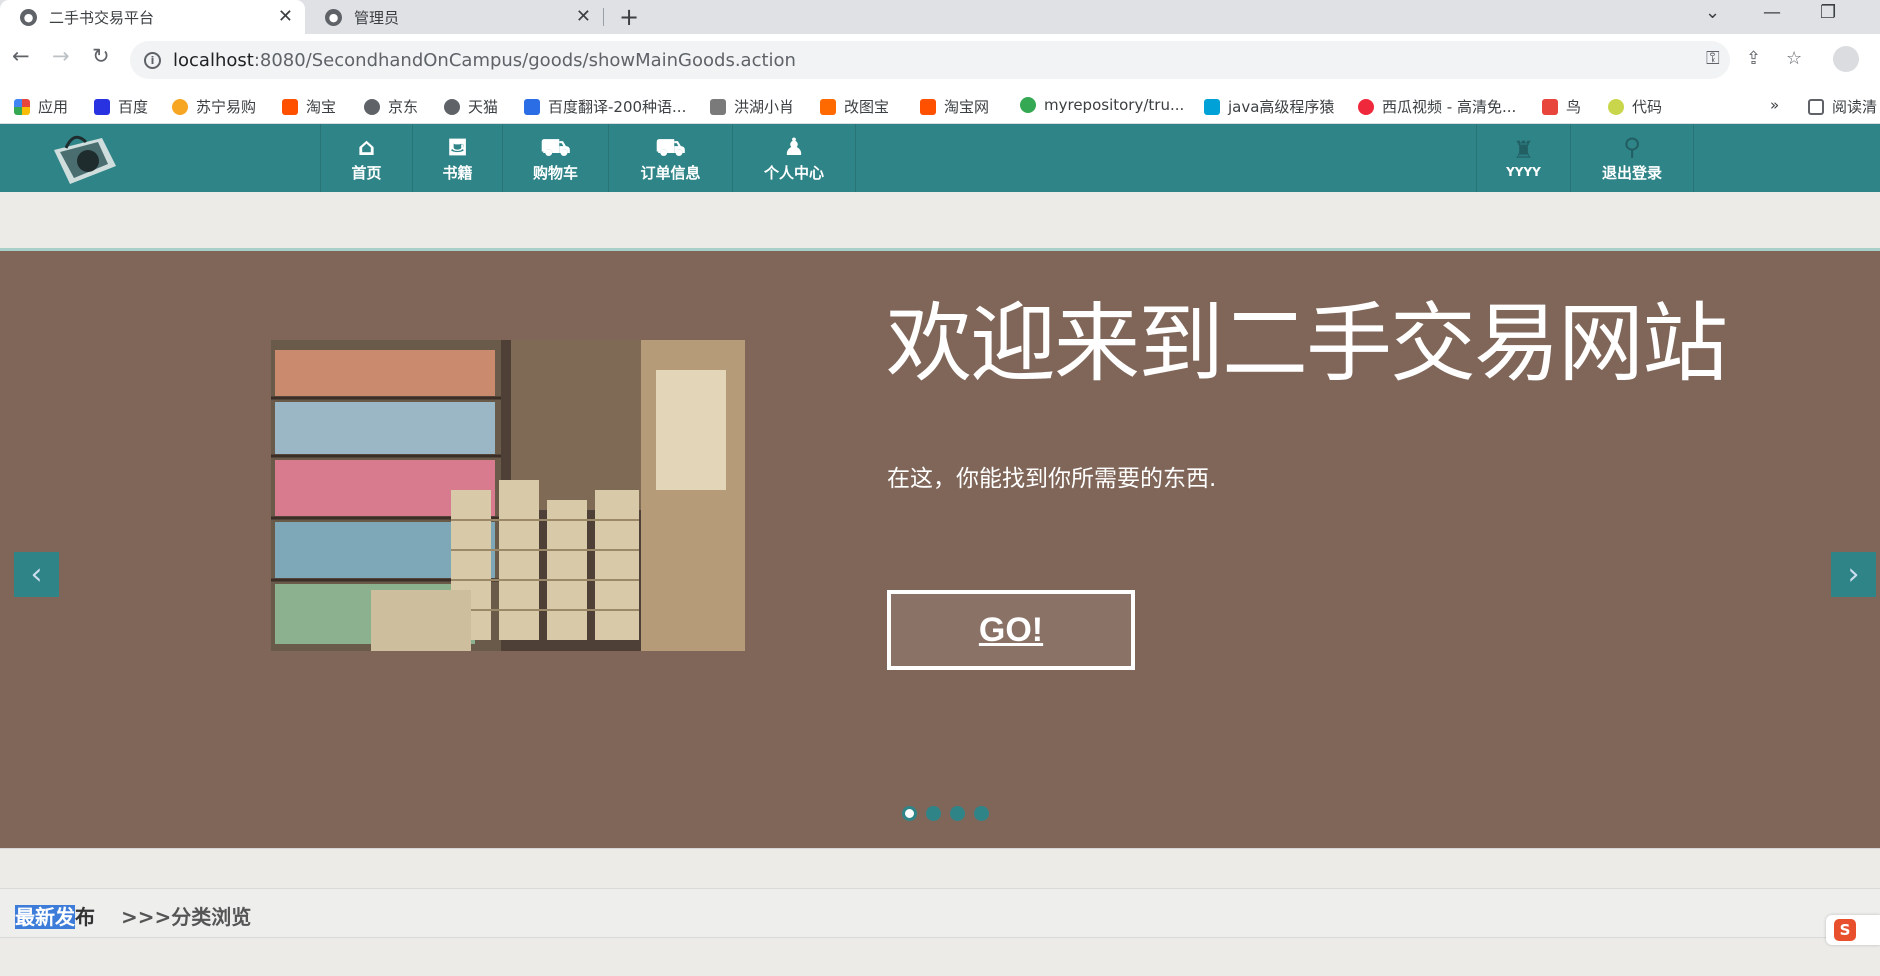  Describe the element at coordinates (940, 913) in the screenshot. I see `section-nav: 最新发布 >>>分类浏览` at that location.